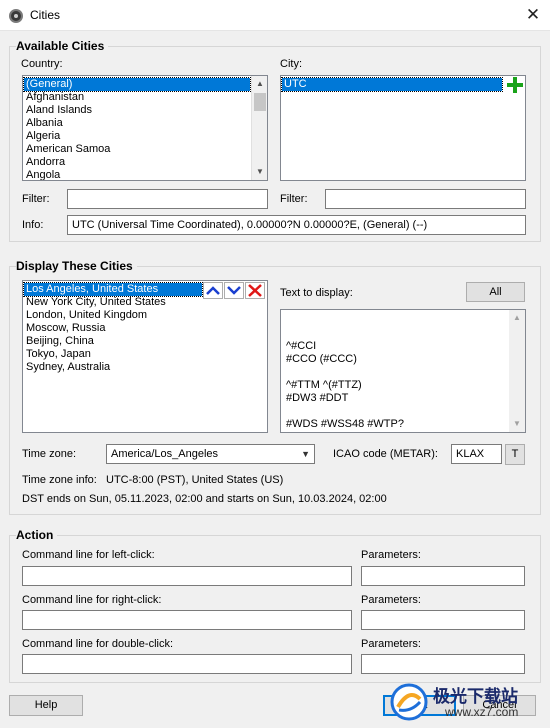 This screenshot has height=728, width=550. What do you see at coordinates (443, 620) in the screenshot?
I see `right-click-params-input` at bounding box center [443, 620].